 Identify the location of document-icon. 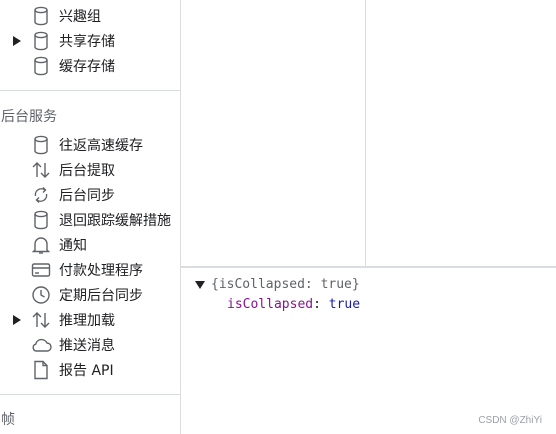
(41, 370).